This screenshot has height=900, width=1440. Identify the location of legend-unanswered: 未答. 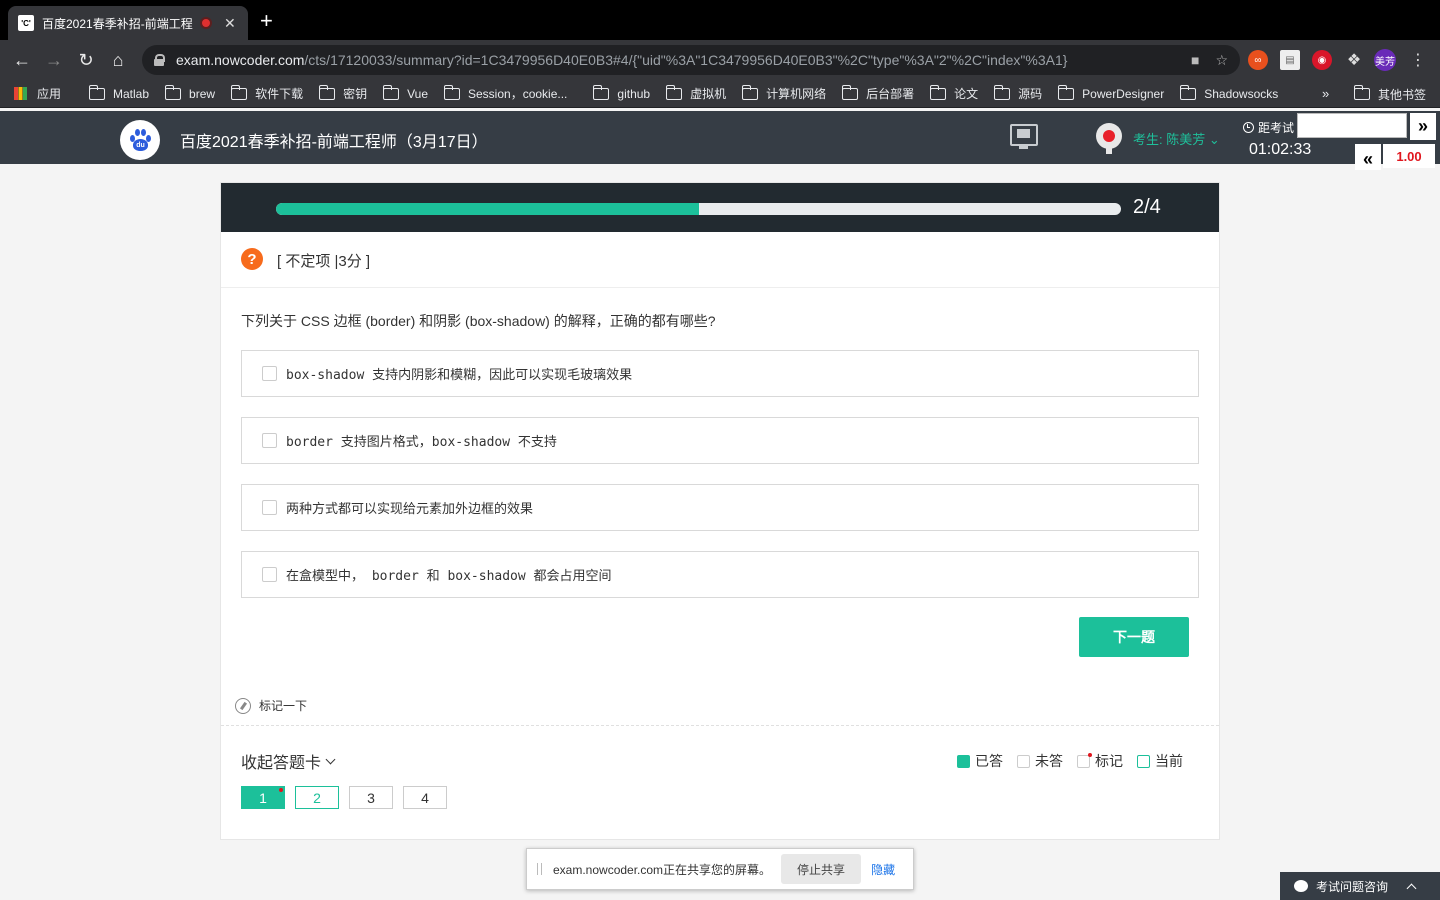
(1040, 761).